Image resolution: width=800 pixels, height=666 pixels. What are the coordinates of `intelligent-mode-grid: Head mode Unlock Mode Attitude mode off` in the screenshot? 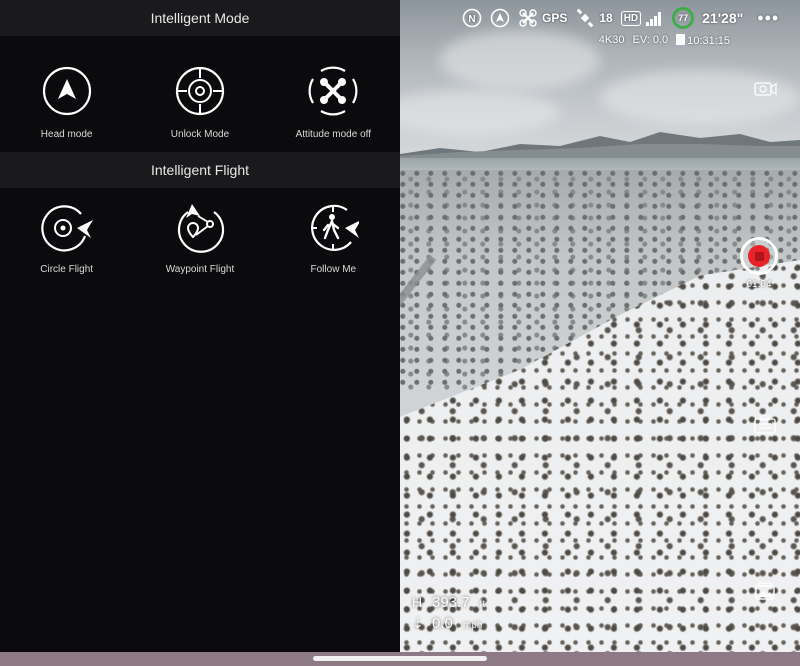 It's located at (200, 94).